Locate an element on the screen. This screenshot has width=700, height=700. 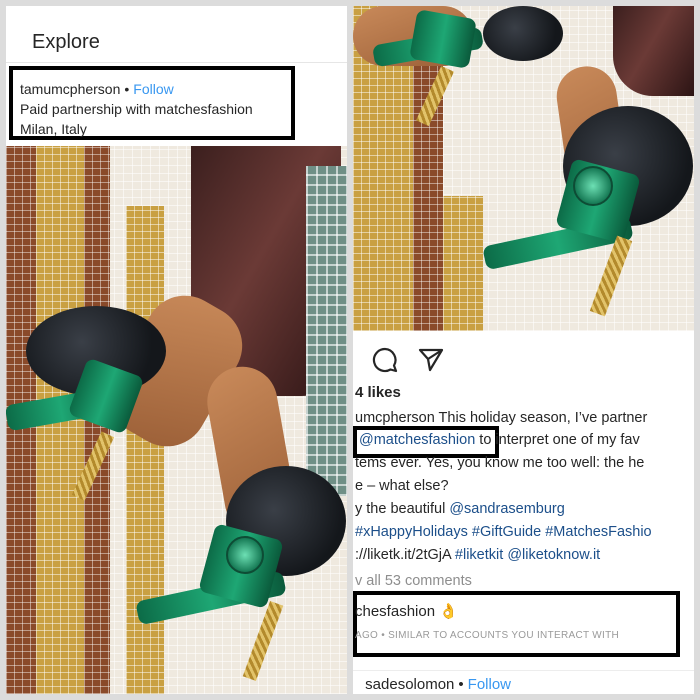
hashtag-link: #liketkit is located at coordinates (479, 555).